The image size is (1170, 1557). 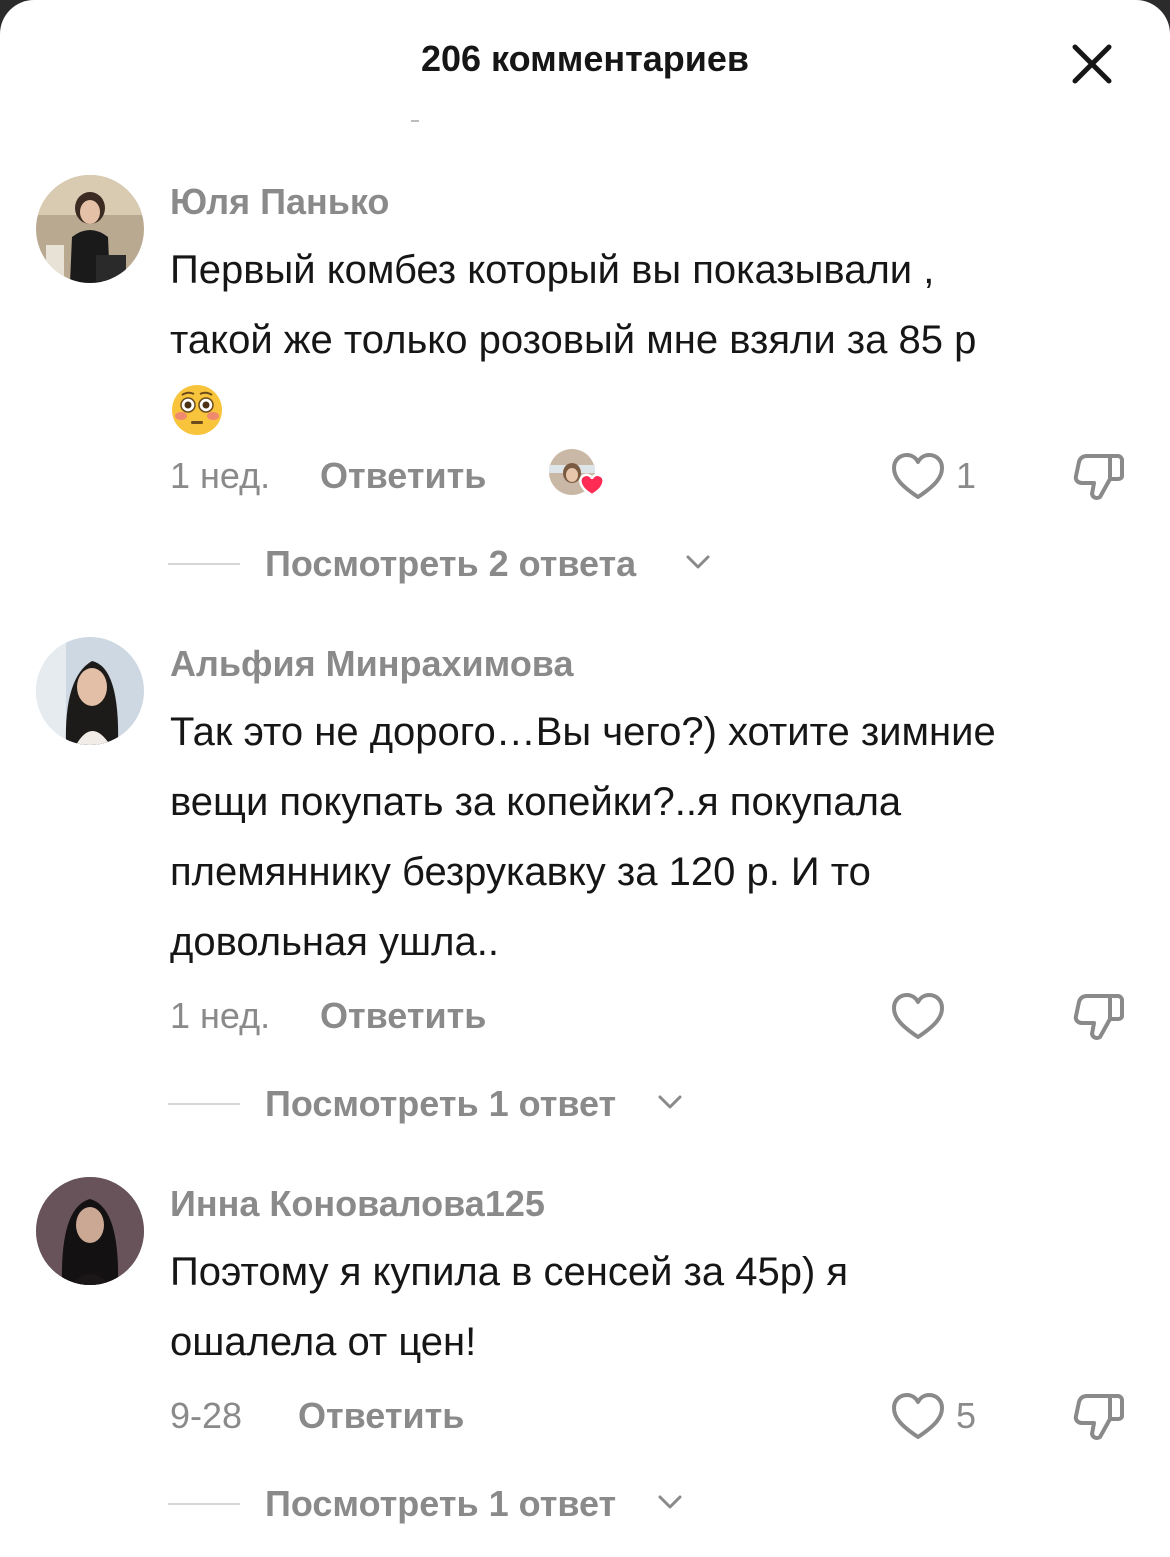 I want to click on view-replies-button: Посмотреть 2 ответа, so click(x=585, y=564).